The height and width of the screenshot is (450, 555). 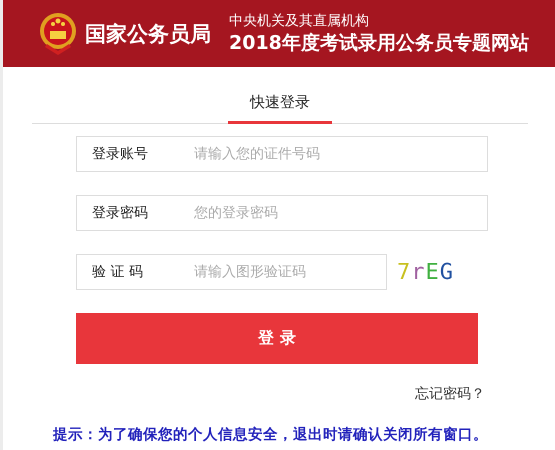 I want to click on field-label: 登录账号, so click(x=120, y=154).